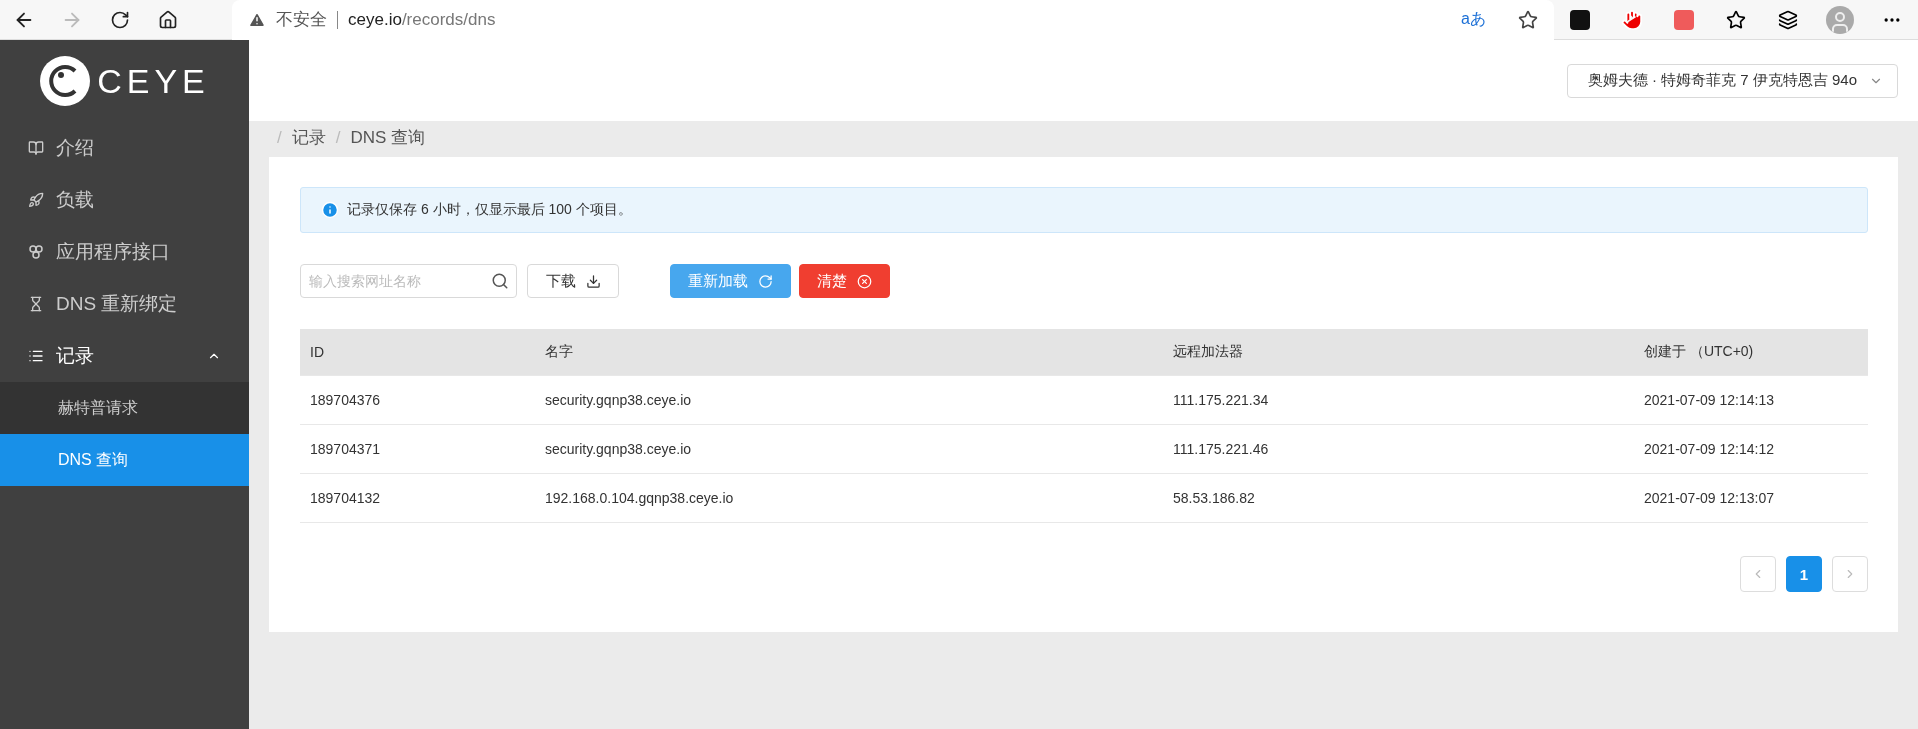 The width and height of the screenshot is (1918, 729). What do you see at coordinates (844, 281) in the screenshot?
I see `clear-button: 清楚` at bounding box center [844, 281].